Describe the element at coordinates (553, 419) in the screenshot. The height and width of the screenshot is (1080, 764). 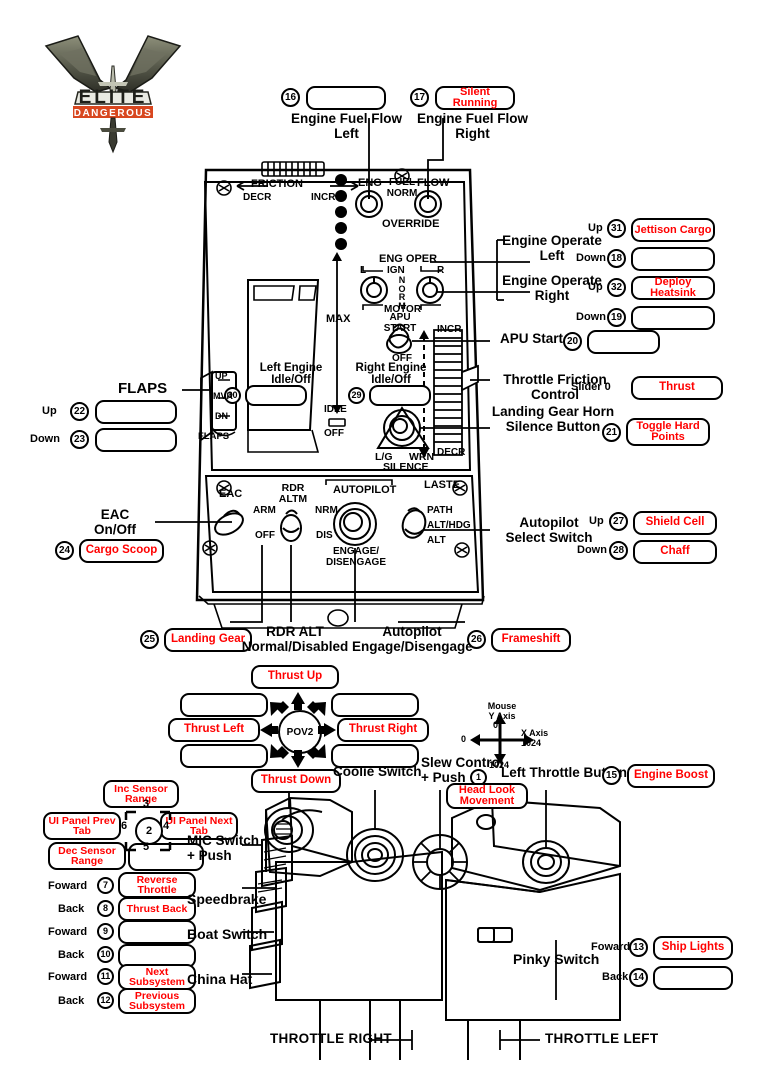
I see `label-landing-gear-horn: Landing Gear Horn Silence Button` at that location.